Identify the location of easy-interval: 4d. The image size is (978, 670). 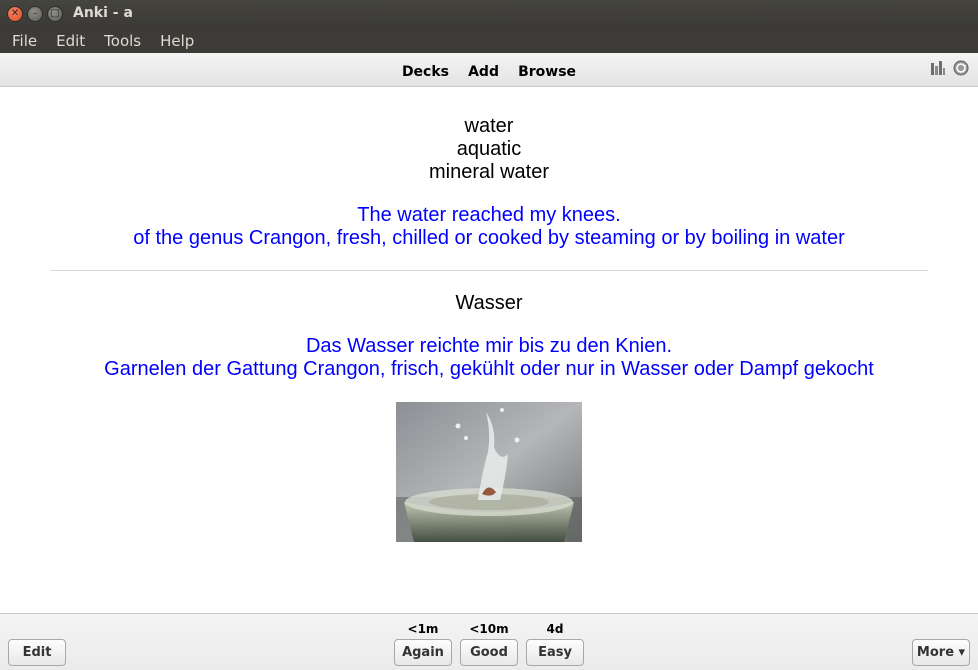
(555, 629).